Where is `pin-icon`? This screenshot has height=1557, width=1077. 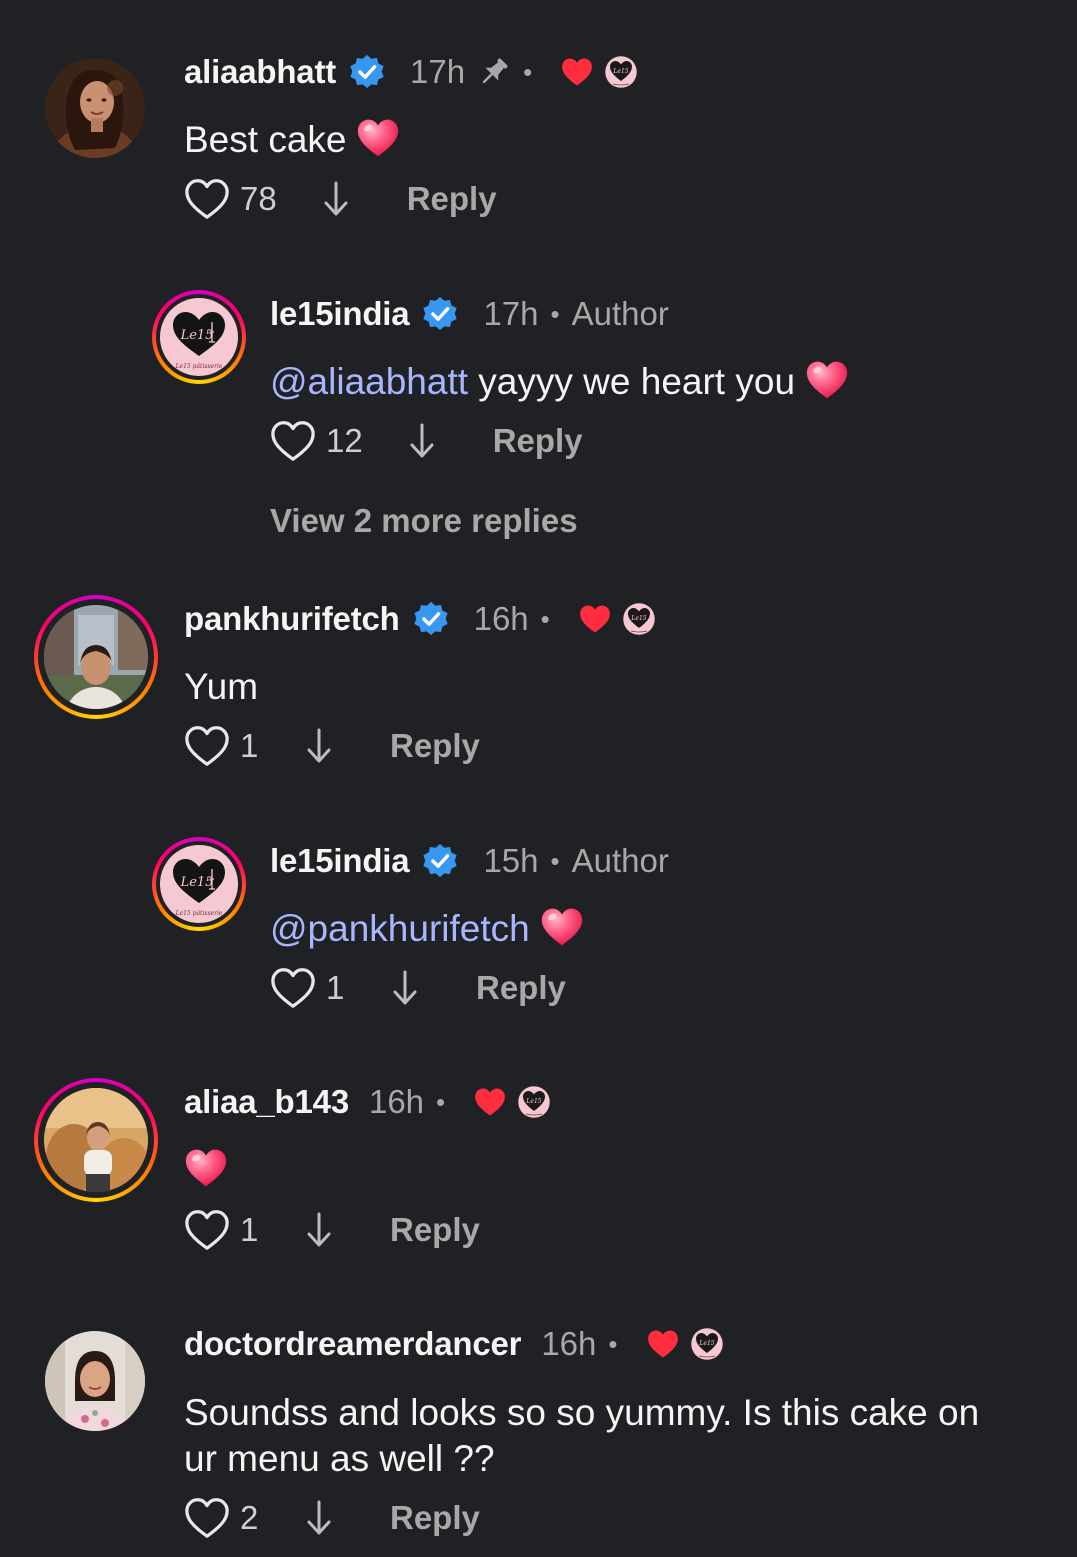
pin-icon is located at coordinates (494, 72).